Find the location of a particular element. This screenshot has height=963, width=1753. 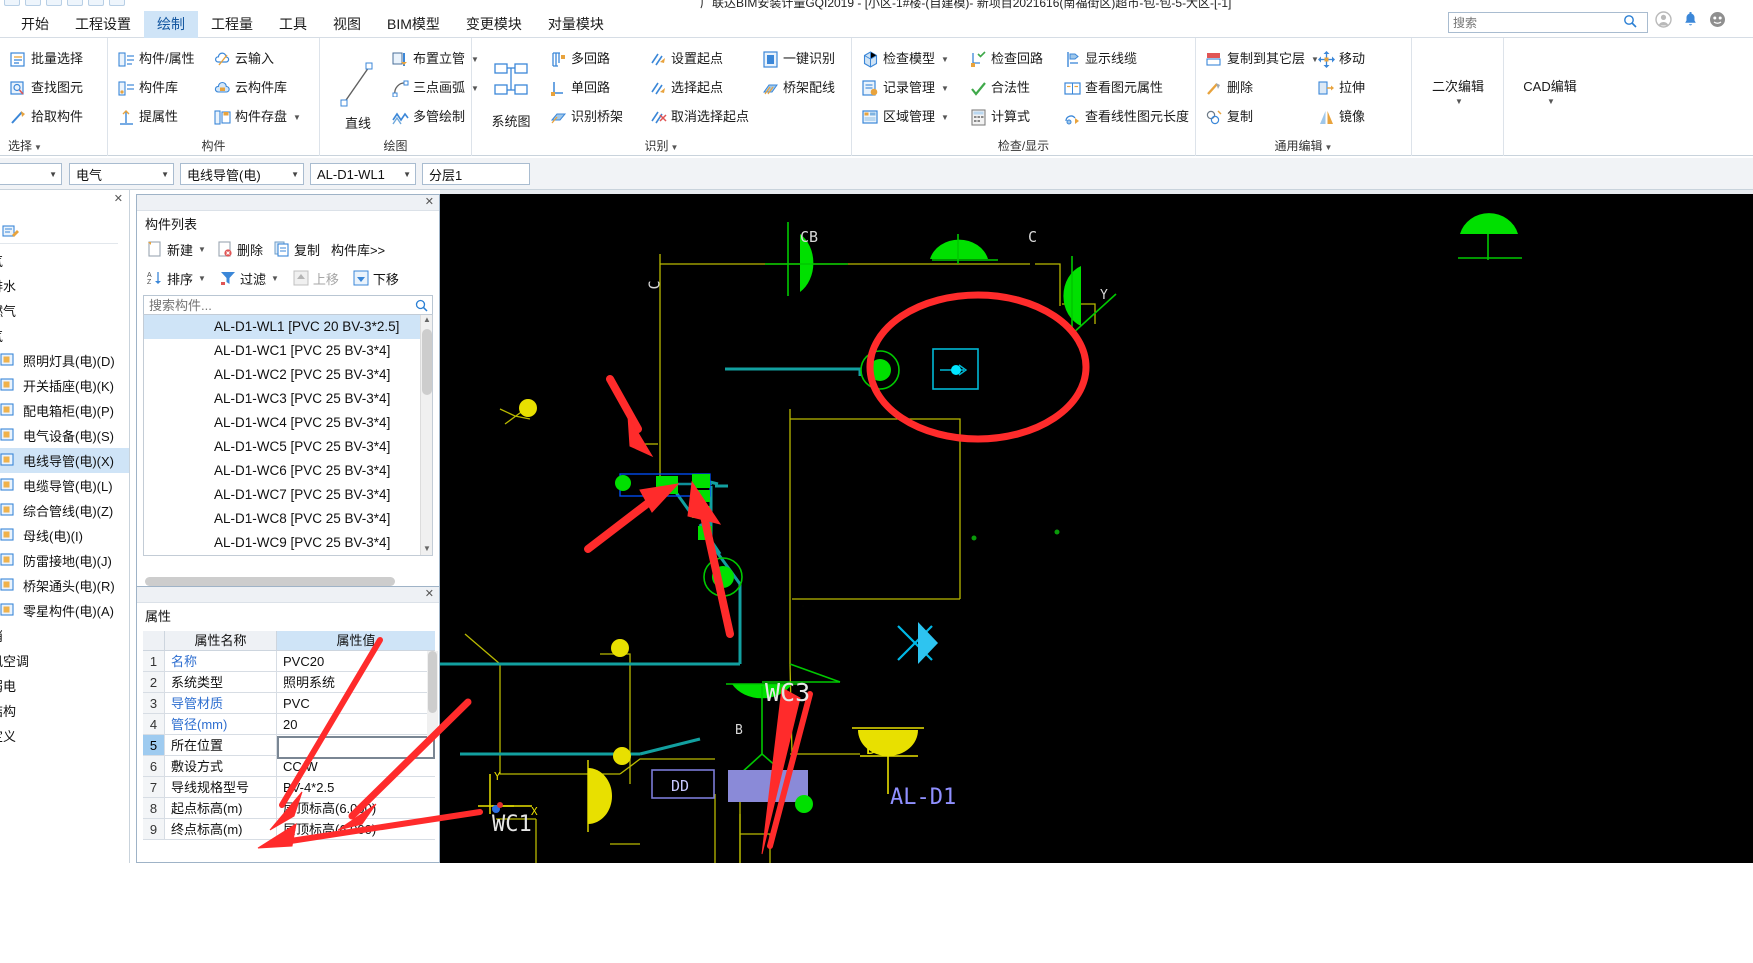

property-row: 9 终点标高(m) 层顶标高(6.000) is located at coordinates (289, 829).